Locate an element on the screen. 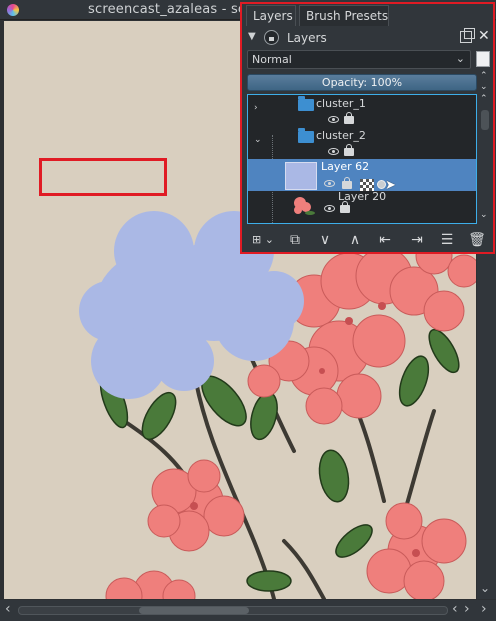 The image size is (496, 621). close-icon: ✕ is located at coordinates (484, 36).